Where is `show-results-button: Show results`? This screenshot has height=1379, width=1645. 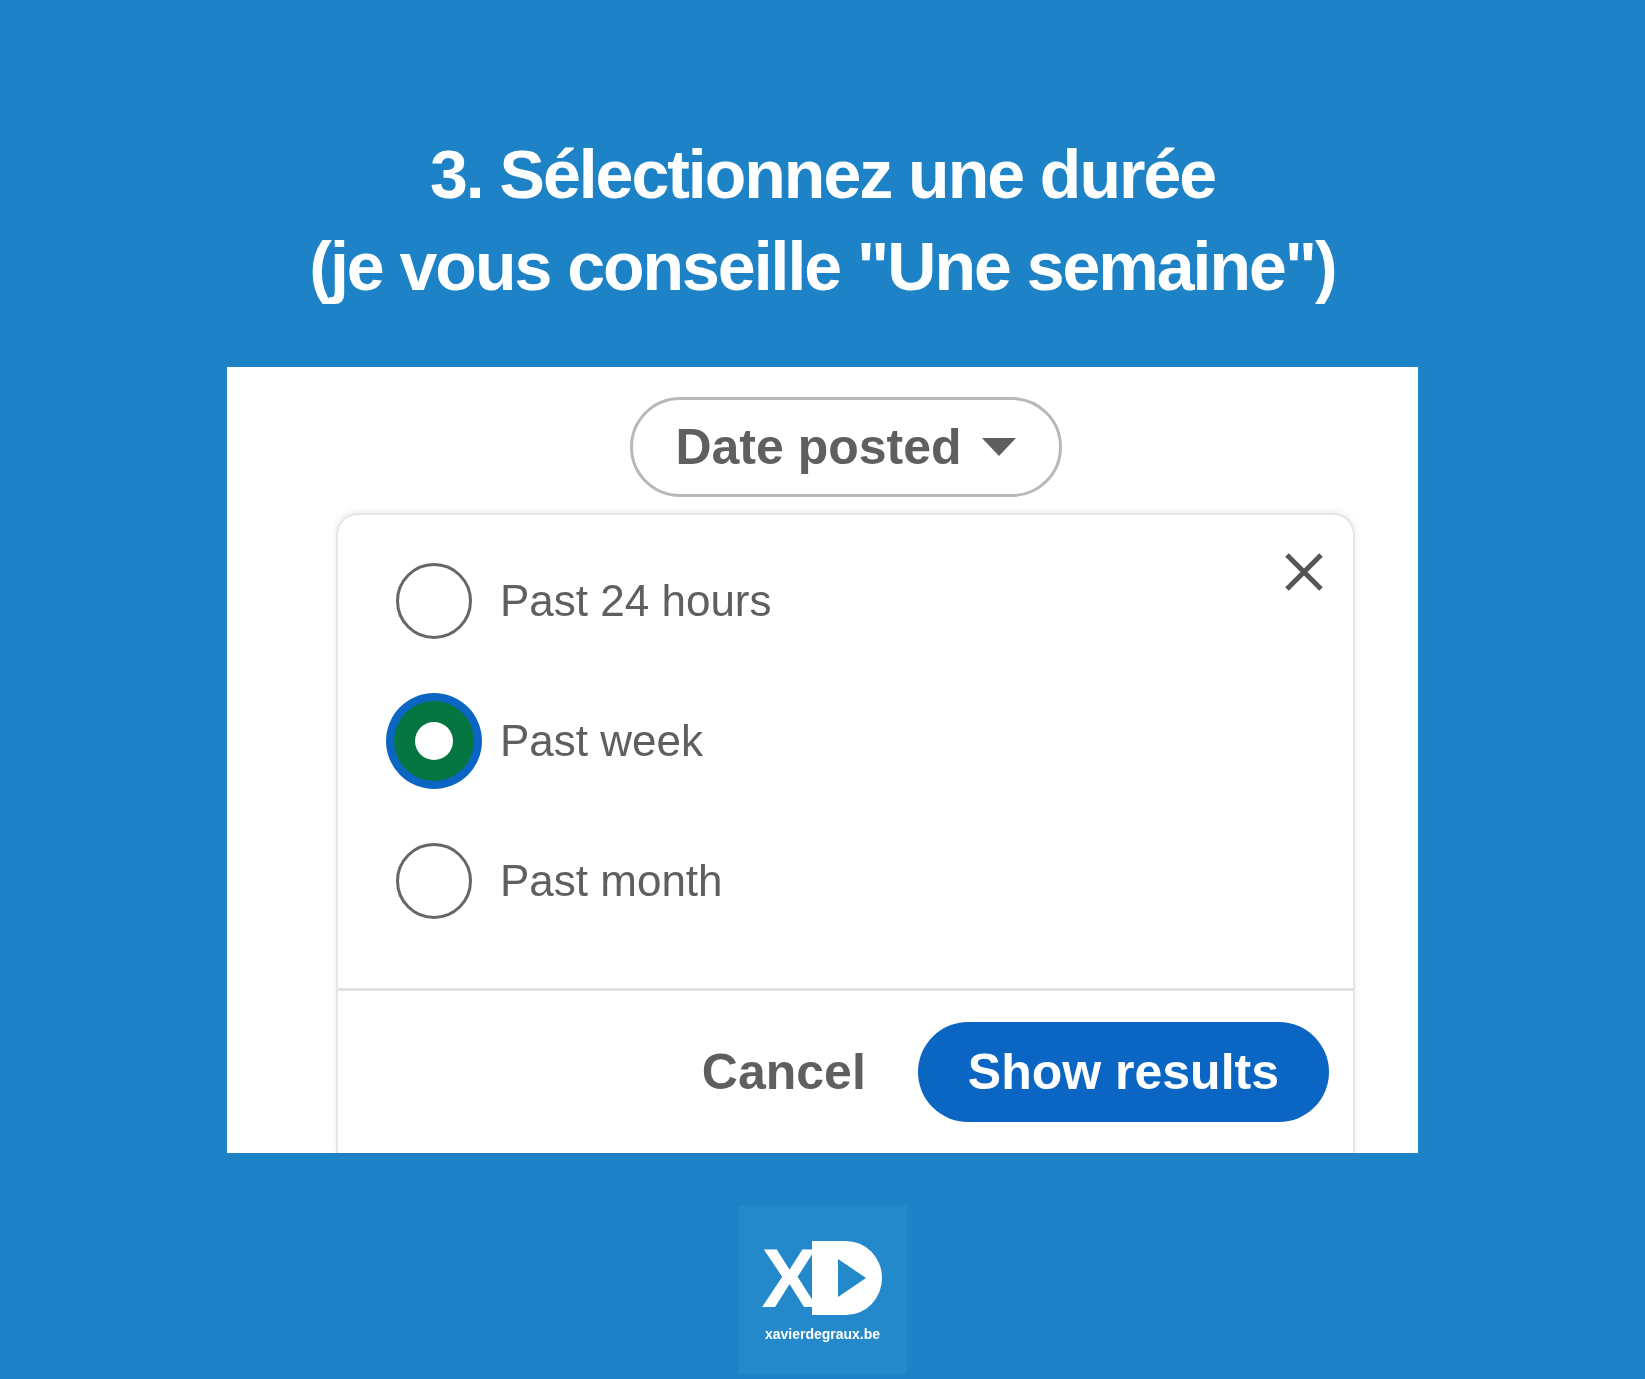
show-results-button: Show results is located at coordinates (1123, 1072).